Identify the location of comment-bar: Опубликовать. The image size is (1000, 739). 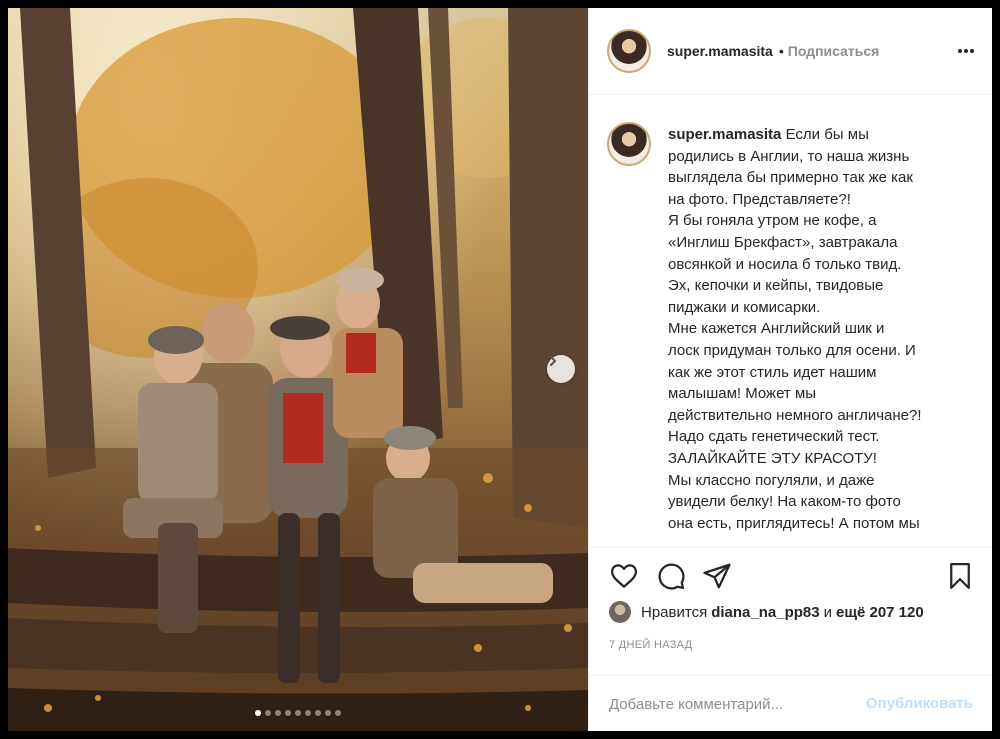
(790, 703).